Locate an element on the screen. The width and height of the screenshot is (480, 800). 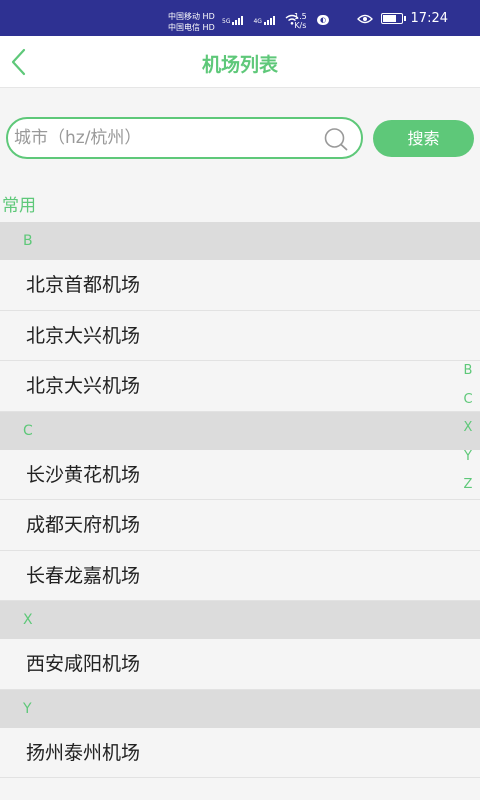
search-icon is located at coordinates (336, 139).